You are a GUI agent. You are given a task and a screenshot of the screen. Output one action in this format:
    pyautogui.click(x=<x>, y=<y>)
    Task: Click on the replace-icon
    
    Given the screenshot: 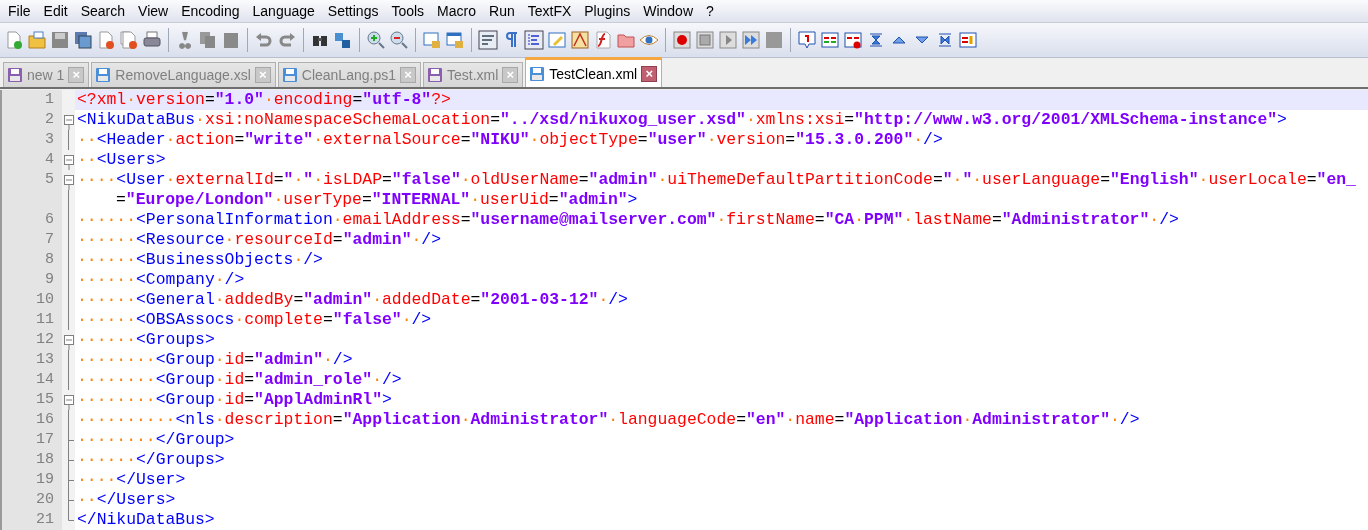 What is the action you would take?
    pyautogui.click(x=343, y=40)
    